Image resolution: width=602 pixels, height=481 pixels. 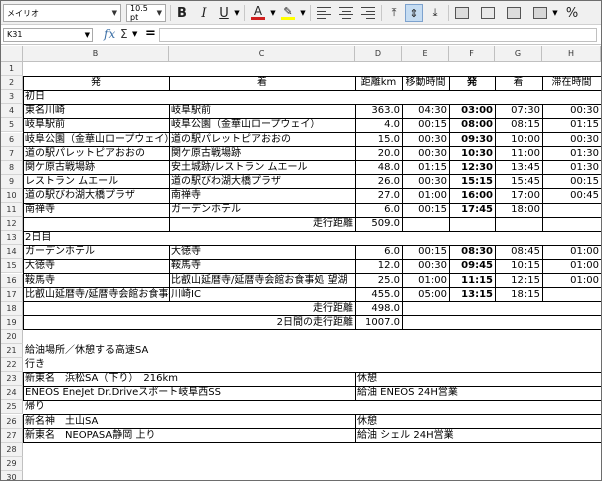 I want to click on align-right-button, so click(x=368, y=13).